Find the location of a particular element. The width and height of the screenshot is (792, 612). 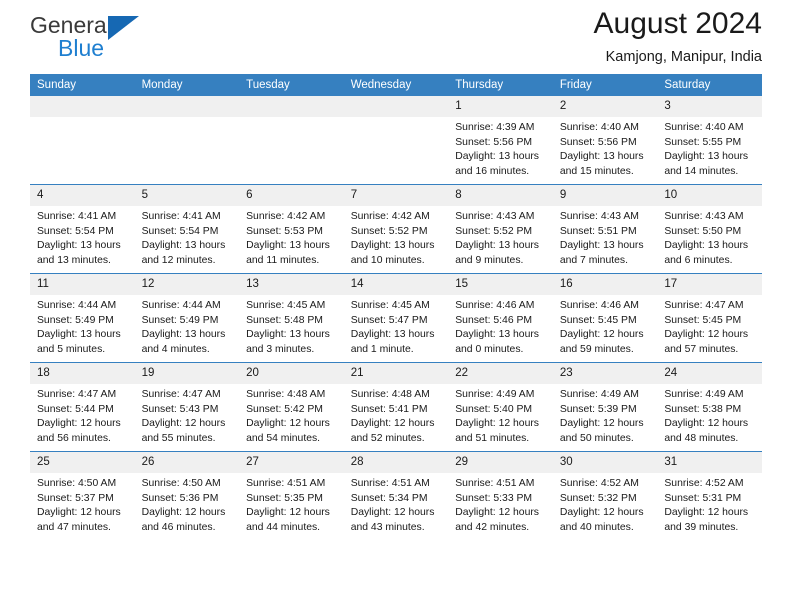

daylight-duration-line2: and 59 minutes. is located at coordinates (596, 349).